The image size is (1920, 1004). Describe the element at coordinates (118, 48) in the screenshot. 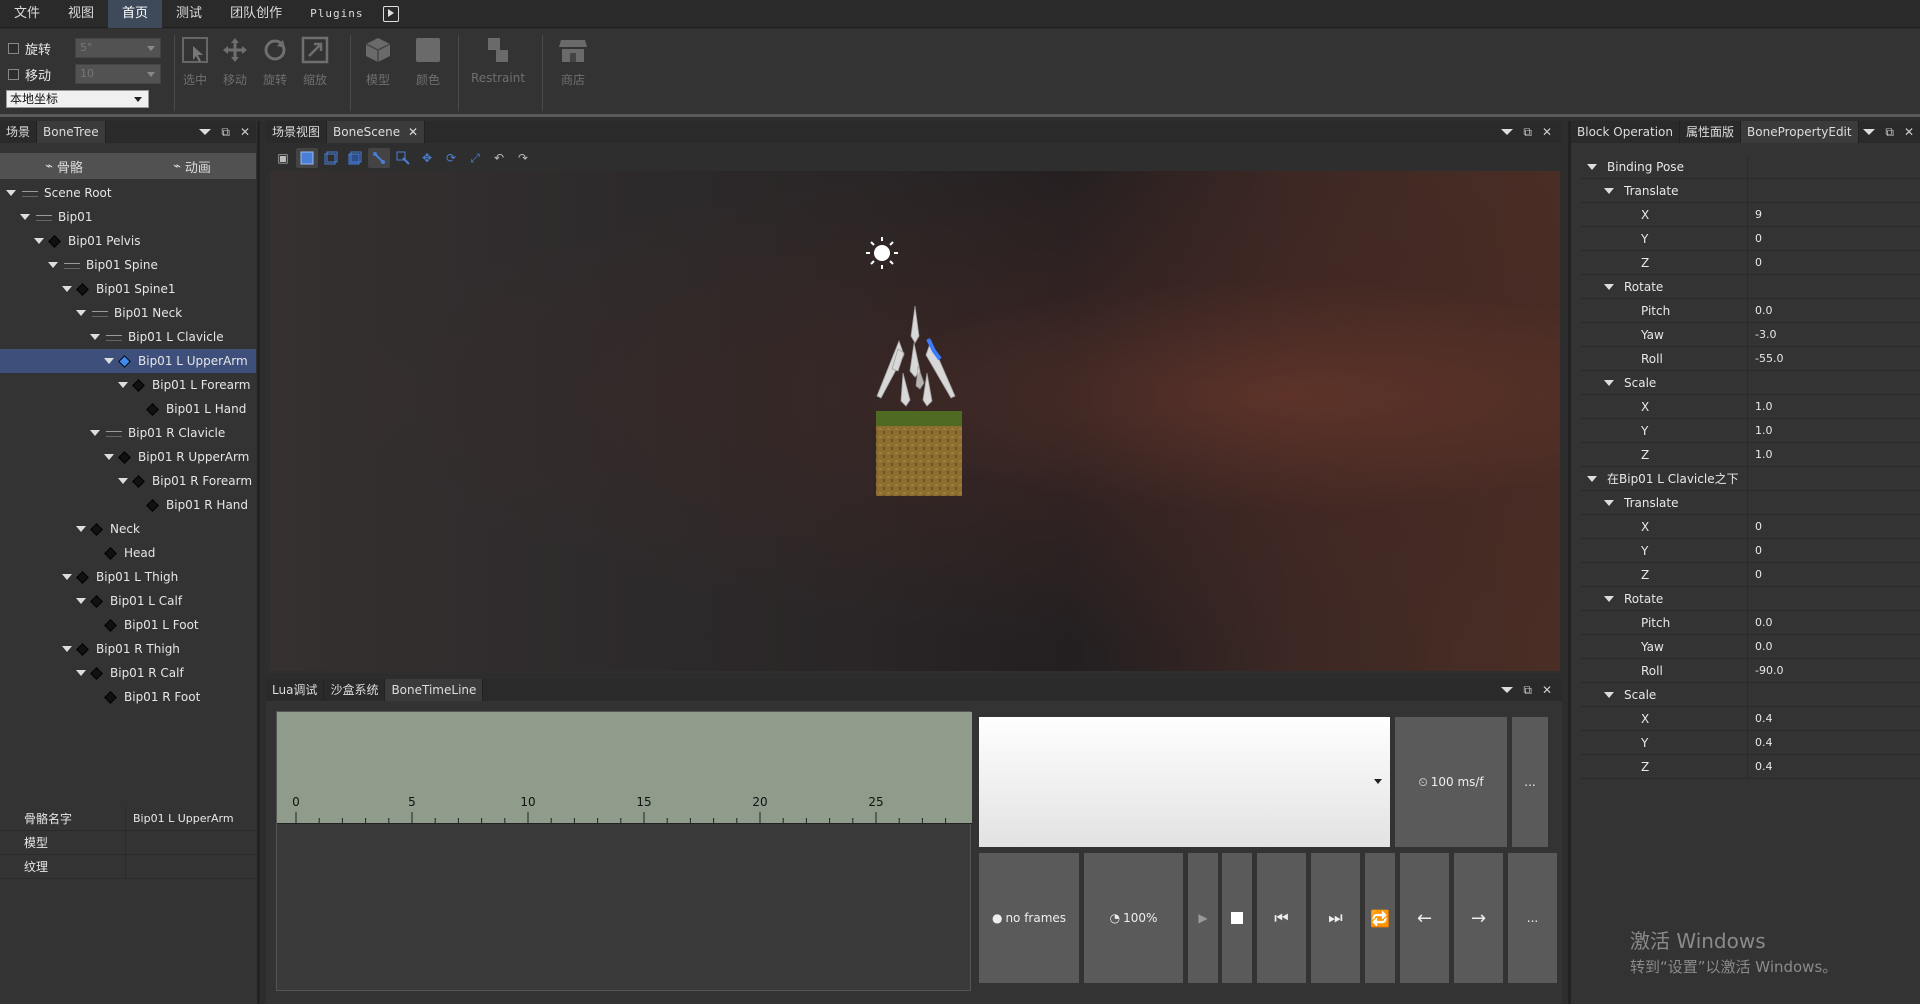

I see `rotate-snap-dropdown: 5°` at that location.